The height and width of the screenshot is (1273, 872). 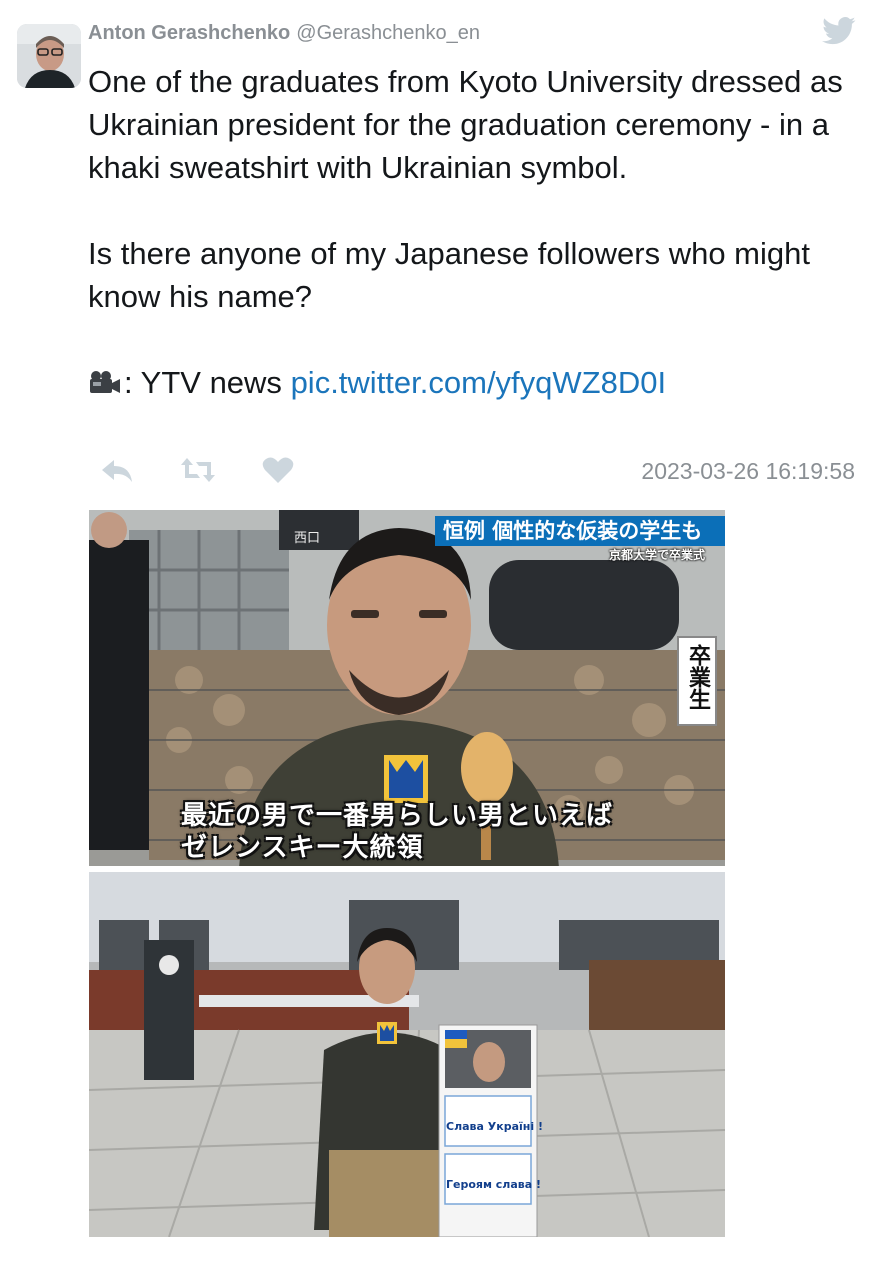 I want to click on author-name: Anton Gerashchenko, so click(x=189, y=33).